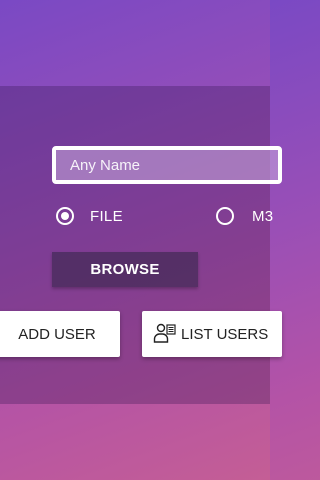 The image size is (320, 480). I want to click on radio-m3: M3, so click(244, 216).